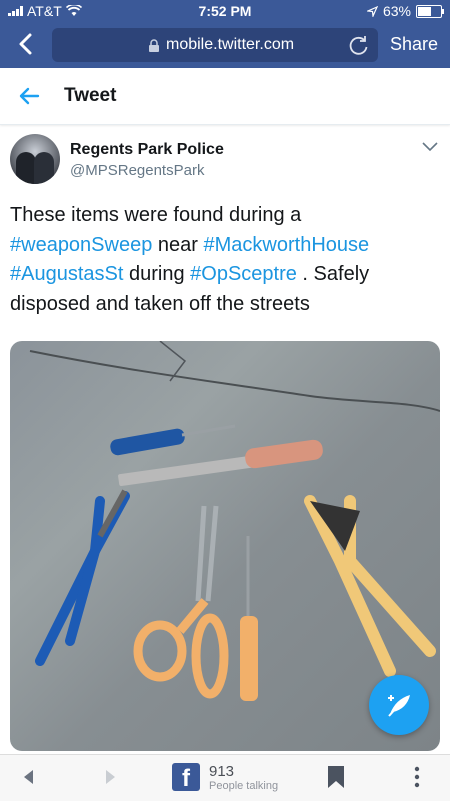 This screenshot has height=801, width=450. What do you see at coordinates (430, 11) in the screenshot?
I see `battery-icon` at bounding box center [430, 11].